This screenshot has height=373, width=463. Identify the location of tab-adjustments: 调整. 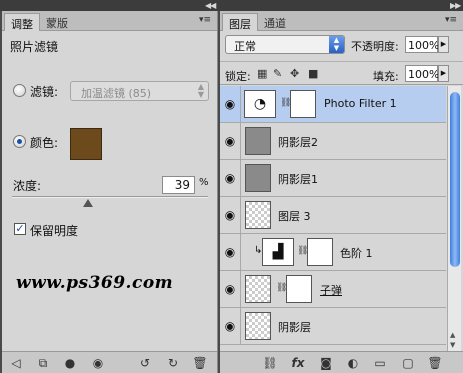
(22, 22).